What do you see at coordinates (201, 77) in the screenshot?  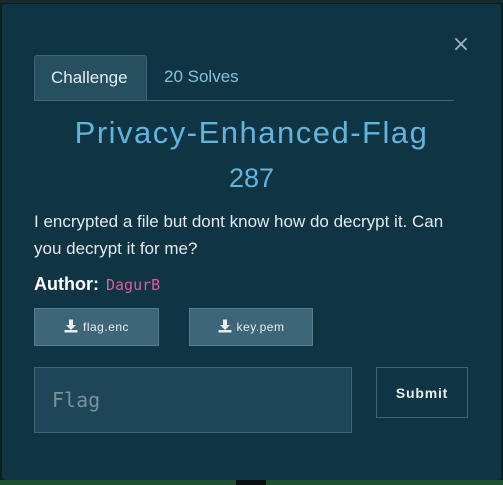 I see `tab-solves: 20 Solves` at bounding box center [201, 77].